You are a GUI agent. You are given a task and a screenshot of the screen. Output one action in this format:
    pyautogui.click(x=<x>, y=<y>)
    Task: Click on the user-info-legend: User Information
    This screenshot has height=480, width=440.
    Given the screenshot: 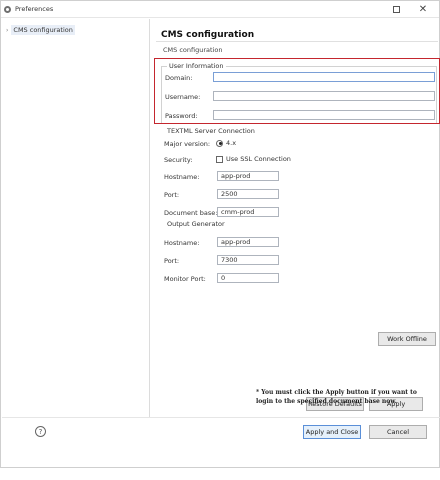 What is the action you would take?
    pyautogui.click(x=196, y=66)
    